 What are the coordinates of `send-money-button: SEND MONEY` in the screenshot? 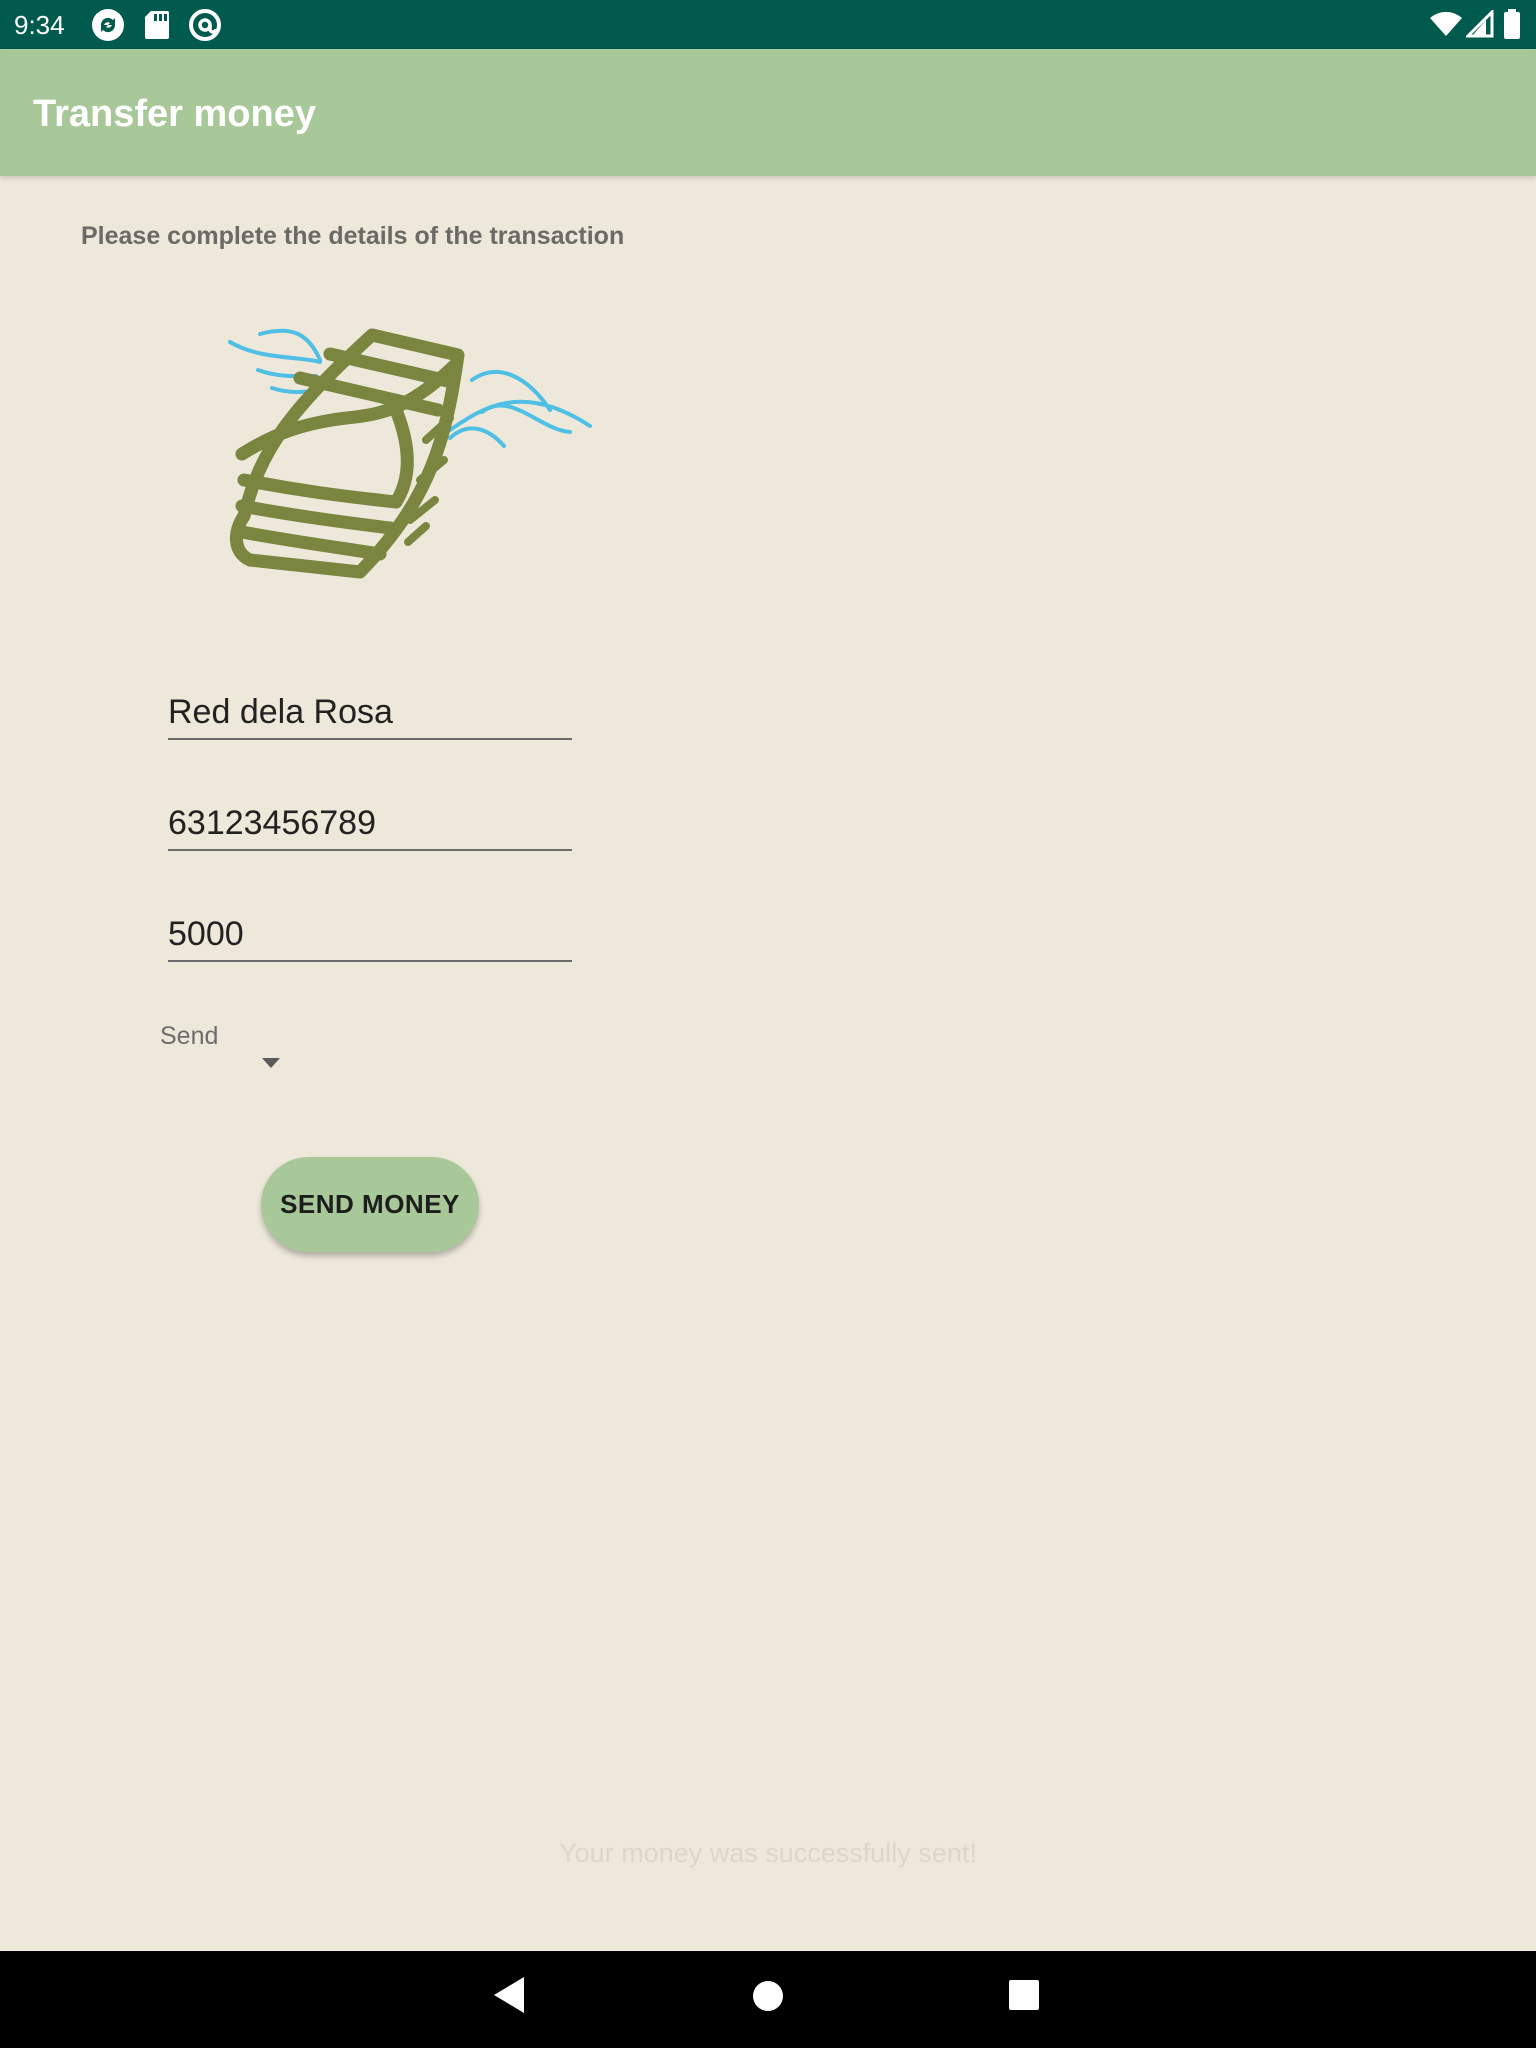 It's located at (370, 1204).